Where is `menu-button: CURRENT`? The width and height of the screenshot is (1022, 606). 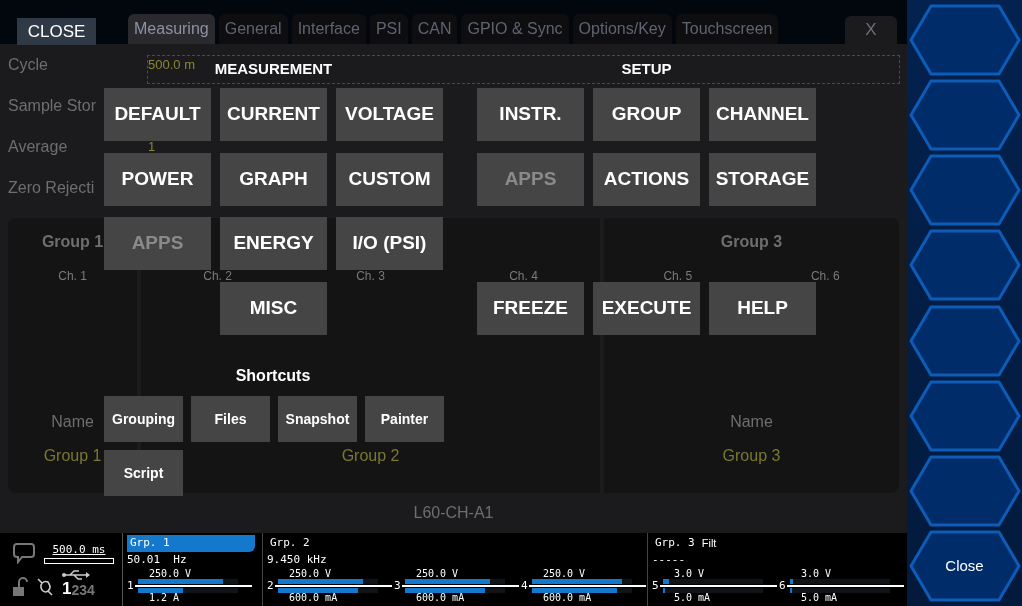 menu-button: CURRENT is located at coordinates (273, 114).